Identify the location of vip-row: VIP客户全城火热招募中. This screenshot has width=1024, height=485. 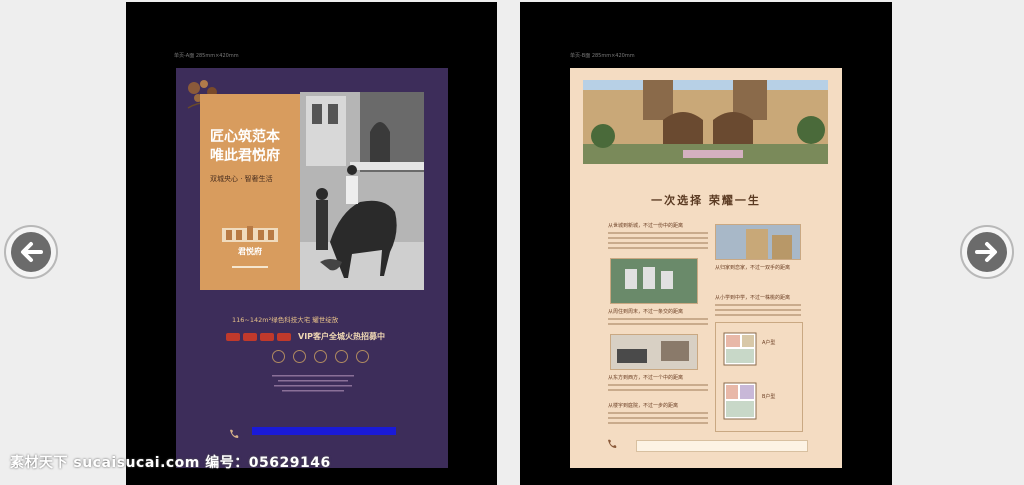
(305, 336).